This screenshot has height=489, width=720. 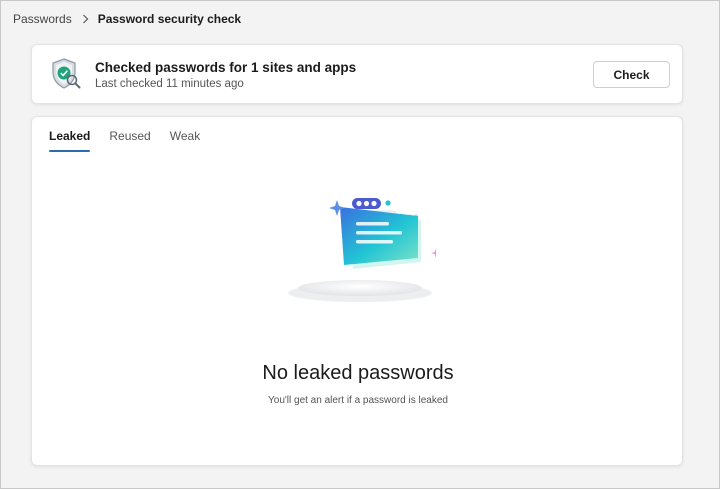 I want to click on empty-state-title: No leaked passwords, so click(x=358, y=373).